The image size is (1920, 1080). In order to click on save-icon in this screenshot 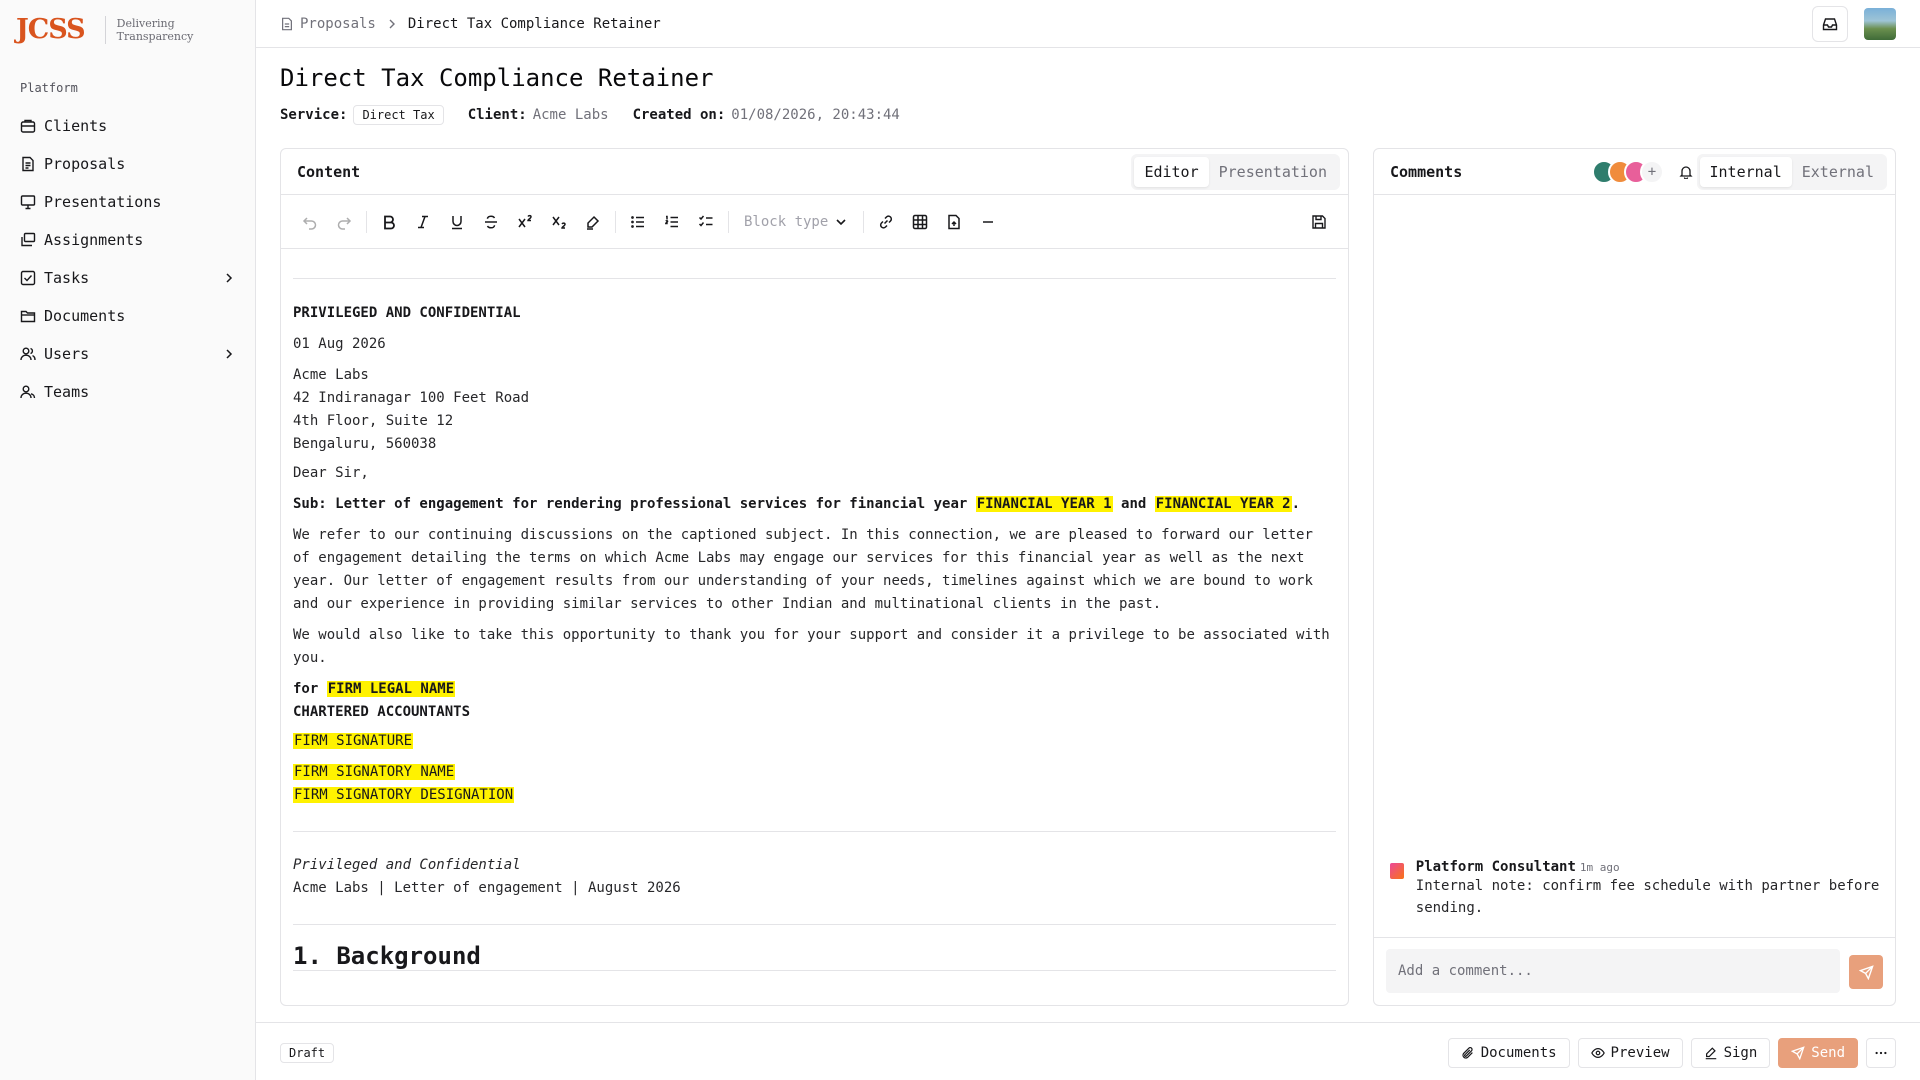, I will do `click(1319, 222)`.